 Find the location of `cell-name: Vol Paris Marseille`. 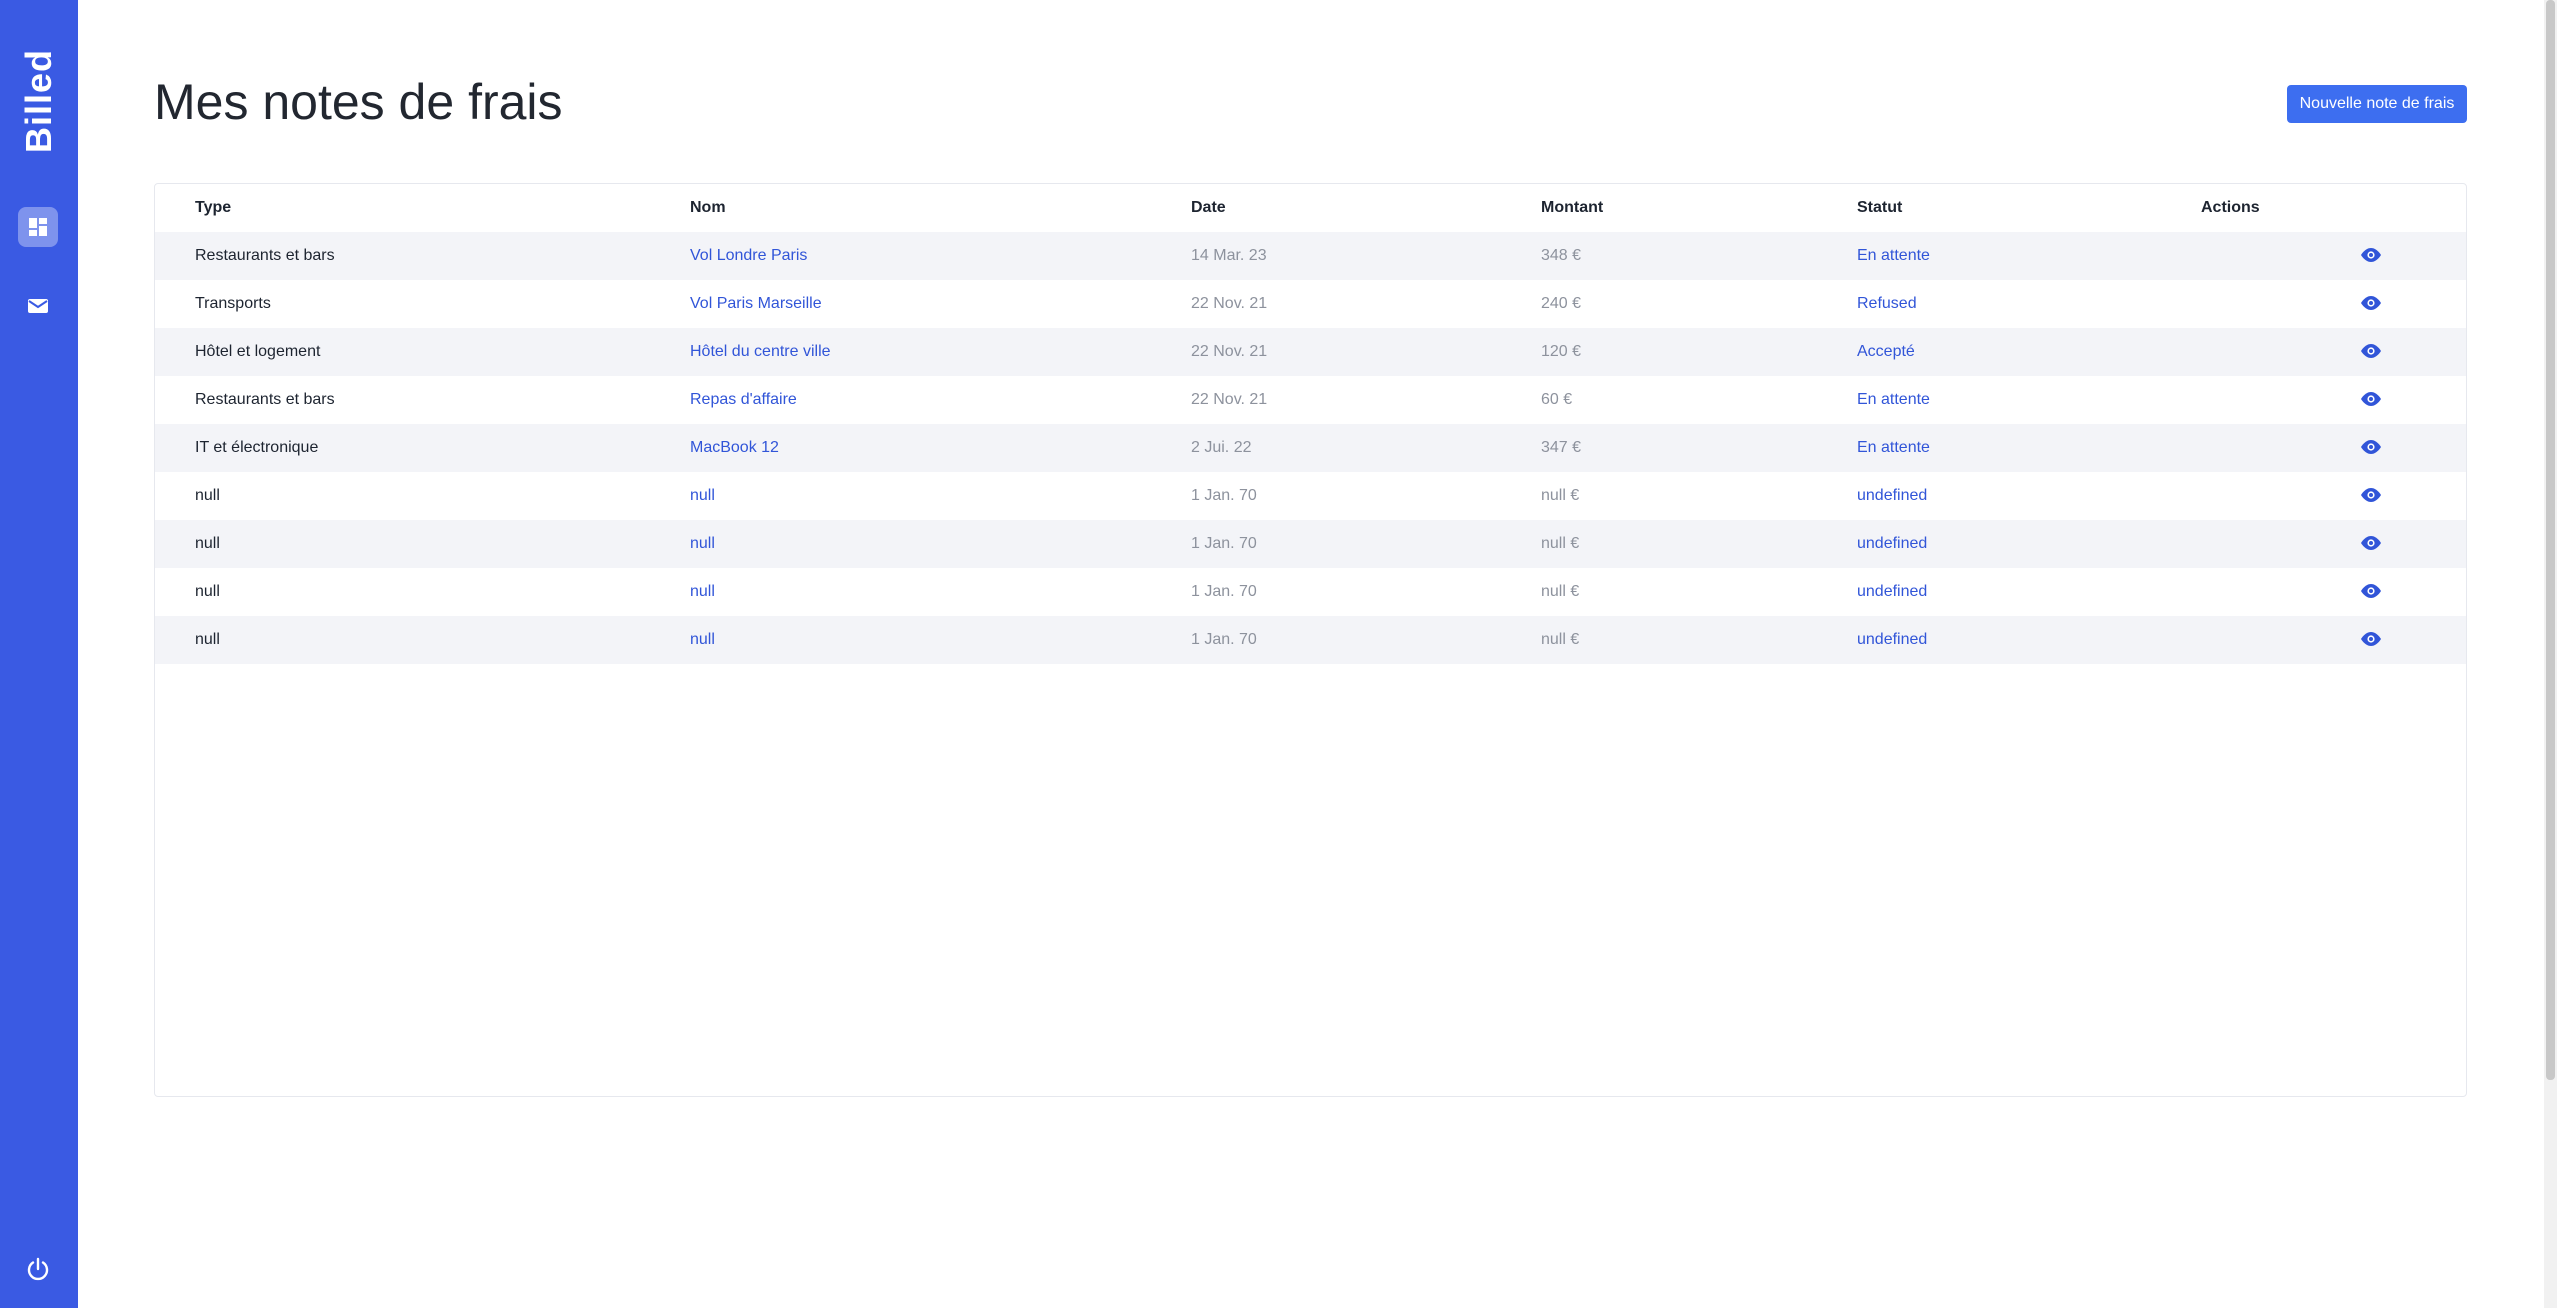

cell-name: Vol Paris Marseille is located at coordinates (756, 304).